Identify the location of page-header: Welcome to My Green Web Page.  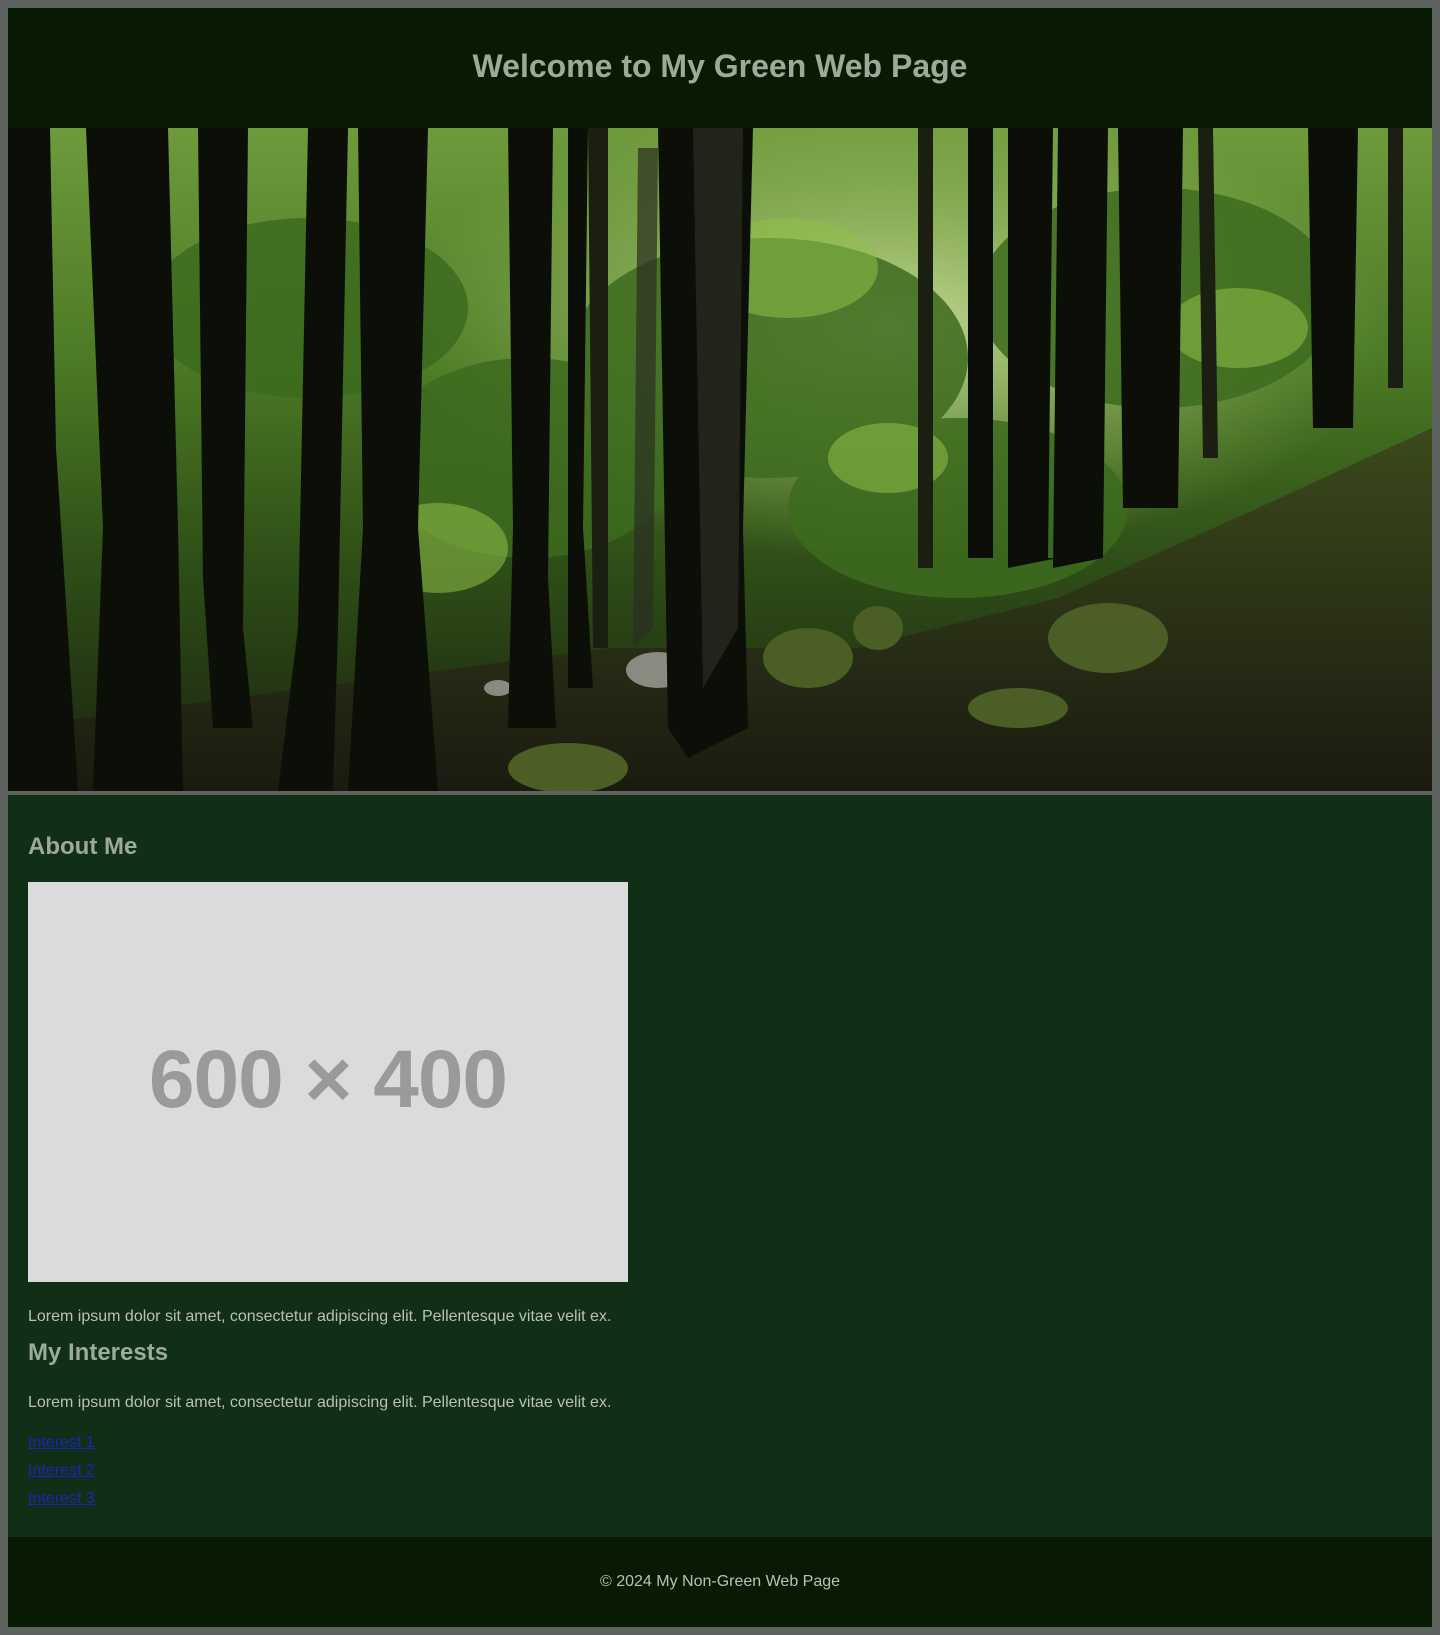
(720, 68).